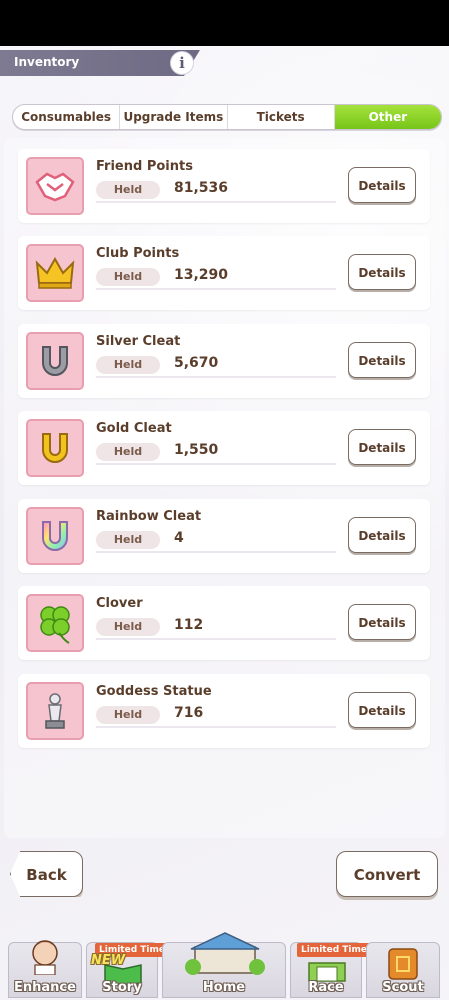 The image size is (449, 1000). I want to click on held-row: Held 1,550, so click(216, 453).